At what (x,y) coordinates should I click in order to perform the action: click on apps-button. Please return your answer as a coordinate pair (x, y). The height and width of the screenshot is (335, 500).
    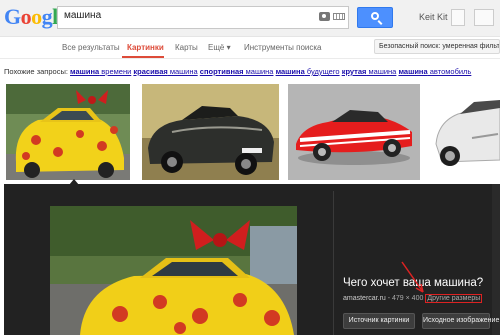
    Looking at the image, I should click on (458, 17).